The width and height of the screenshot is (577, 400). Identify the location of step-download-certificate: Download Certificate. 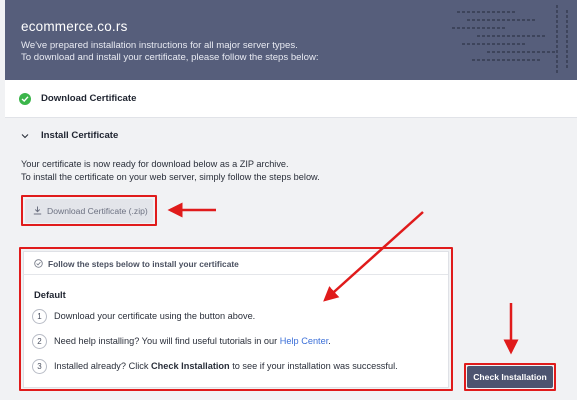
(291, 99).